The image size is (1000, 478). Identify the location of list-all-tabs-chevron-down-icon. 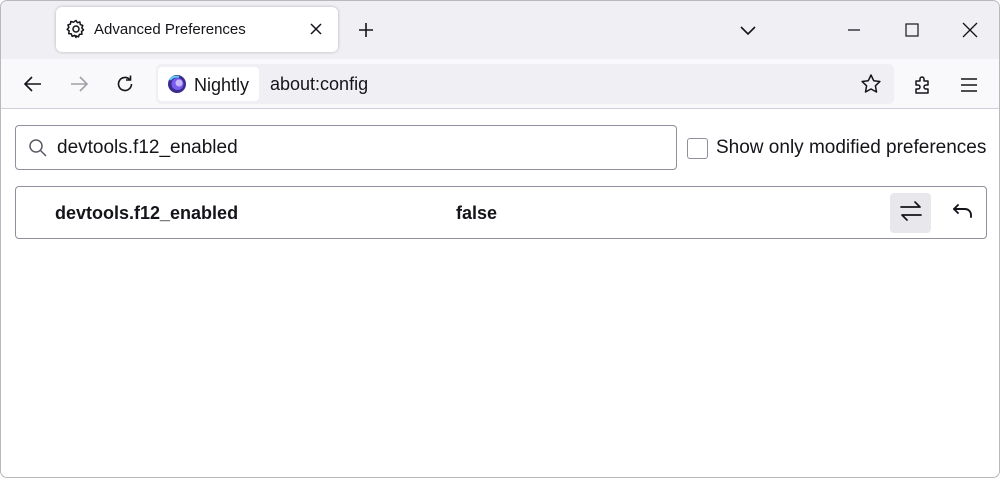
(748, 30).